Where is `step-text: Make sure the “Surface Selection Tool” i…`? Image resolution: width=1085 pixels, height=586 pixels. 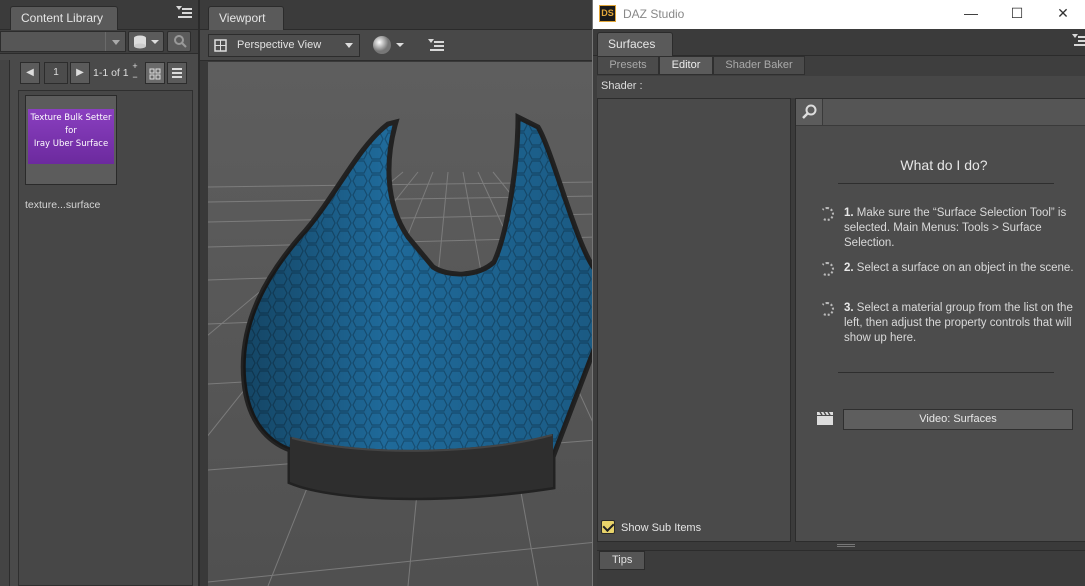 step-text: Make sure the “Surface Selection Tool” i… is located at coordinates (955, 228).